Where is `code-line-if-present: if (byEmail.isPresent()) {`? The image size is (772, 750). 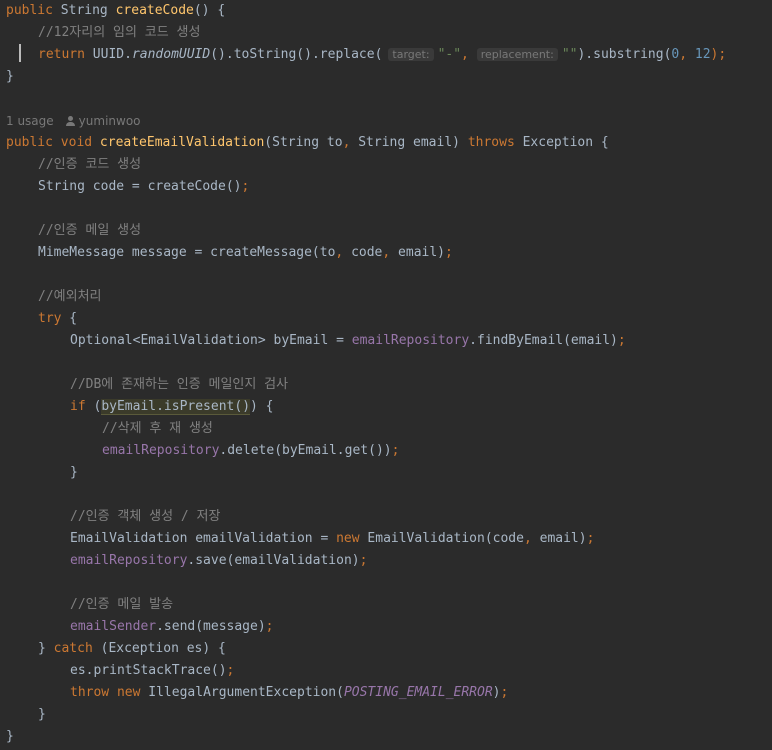
code-line-if-present: if (byEmail.isPresent()) { is located at coordinates (172, 407).